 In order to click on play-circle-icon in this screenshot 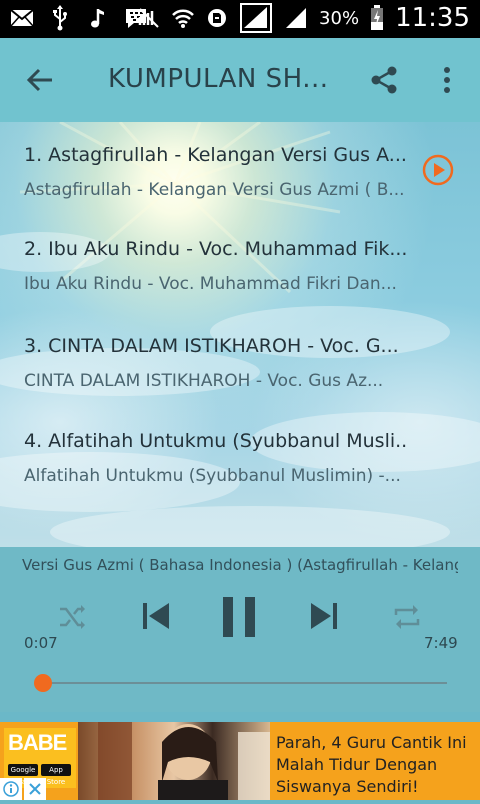, I will do `click(438, 170)`.